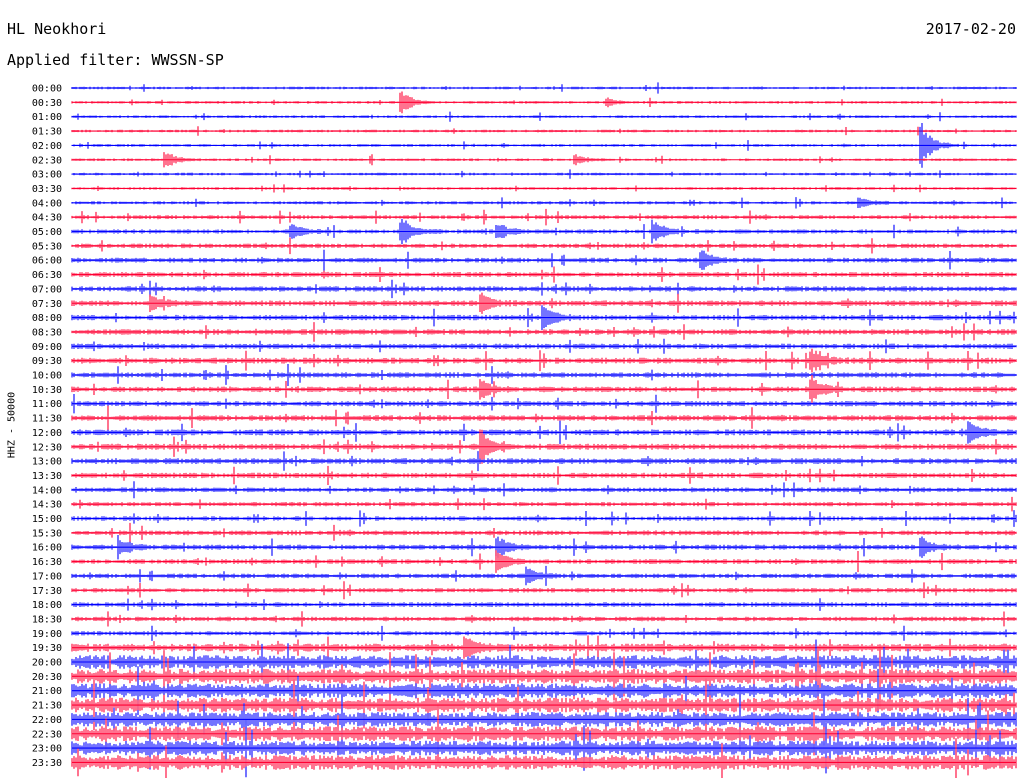  I want to click on time-label: 13:00, so click(47, 462).